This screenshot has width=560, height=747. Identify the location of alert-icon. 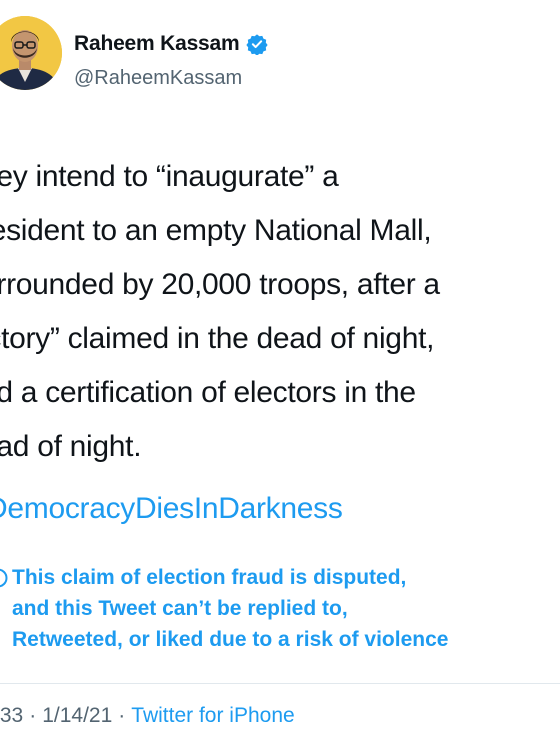
(4, 578).